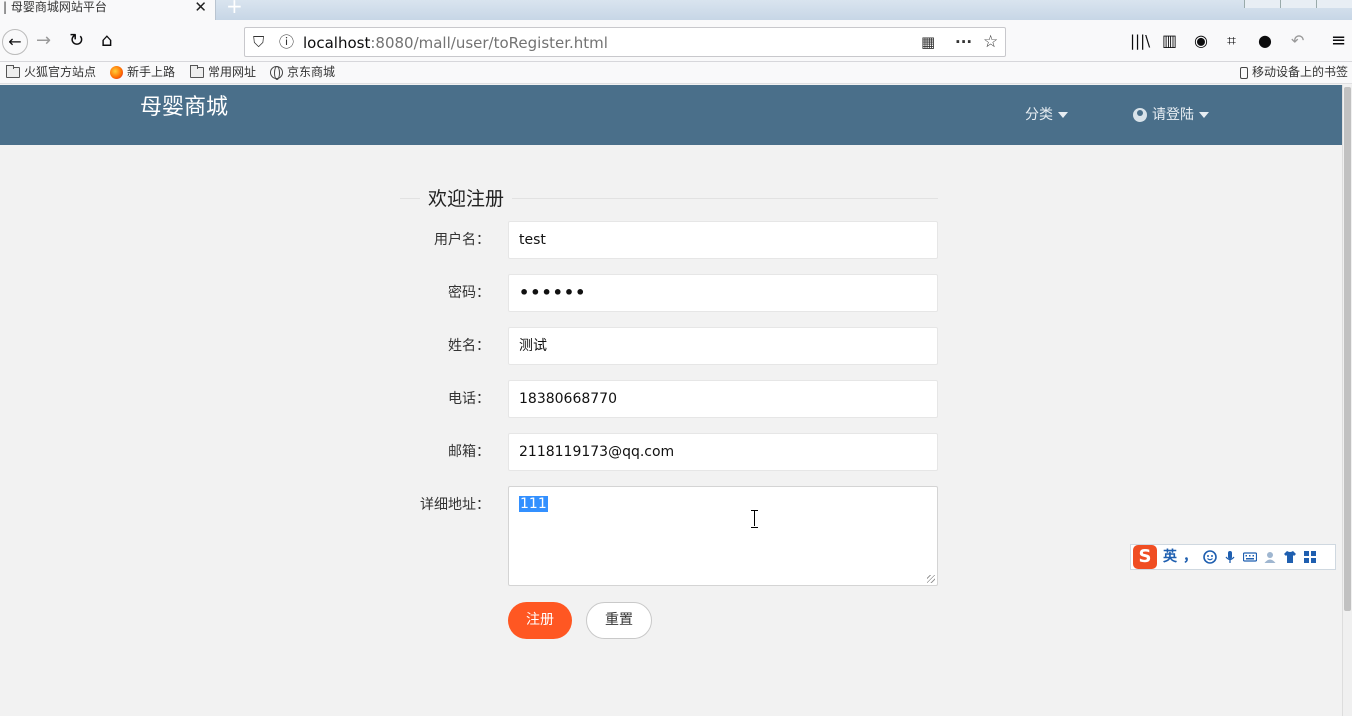 This screenshot has height=716, width=1352. What do you see at coordinates (671, 115) in the screenshot?
I see `site-header: 母婴商城 分类 请登陆` at bounding box center [671, 115].